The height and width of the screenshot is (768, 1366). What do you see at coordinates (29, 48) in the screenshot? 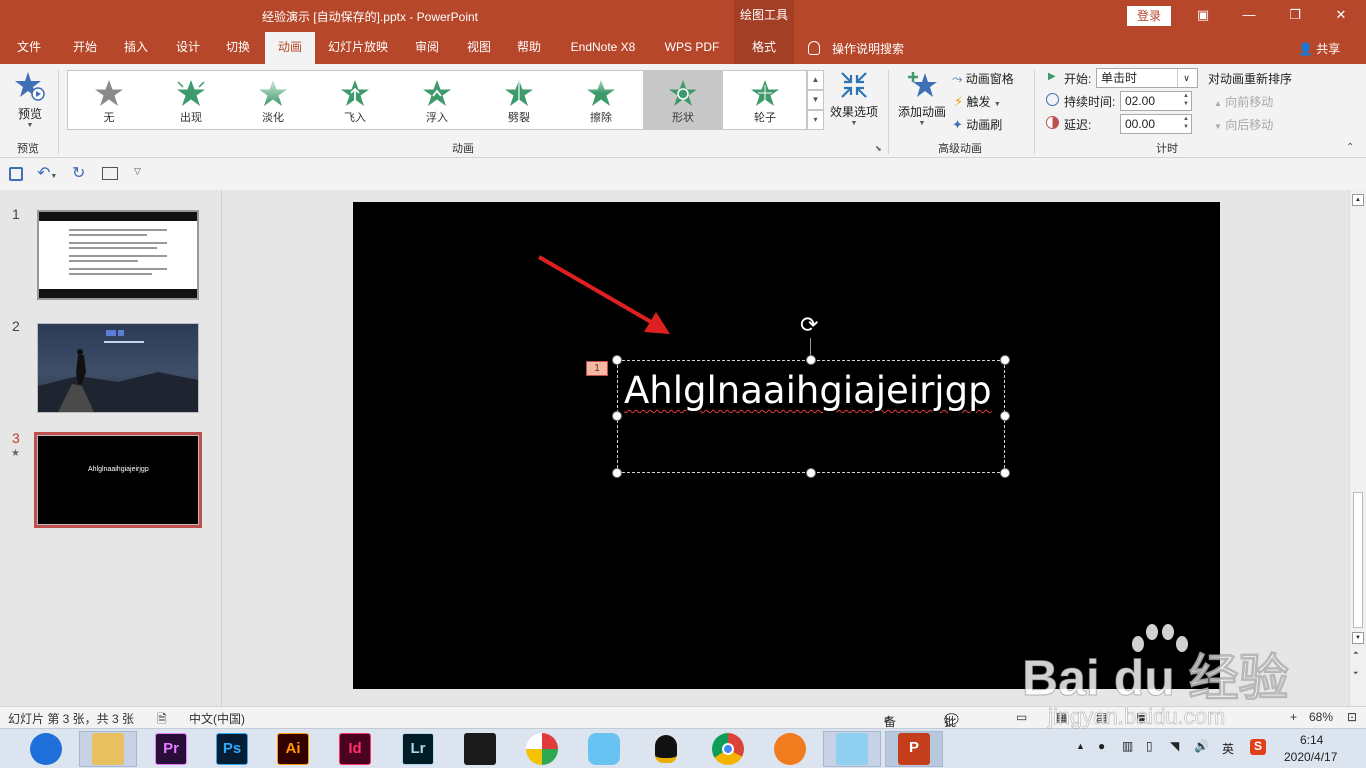
I see `tab-file: 文件` at bounding box center [29, 48].